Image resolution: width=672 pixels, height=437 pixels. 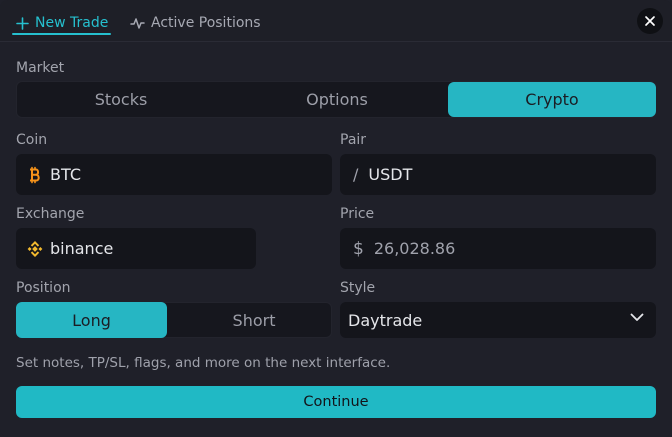 What do you see at coordinates (552, 99) in the screenshot?
I see `market-option-crypto: Crypto` at bounding box center [552, 99].